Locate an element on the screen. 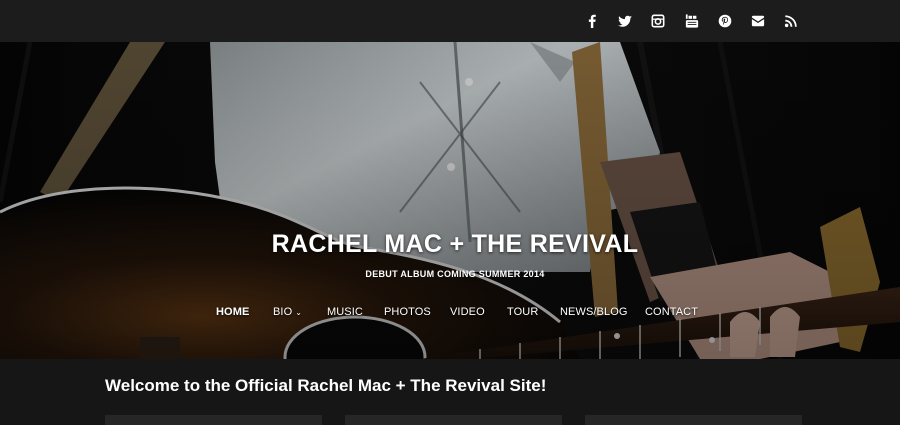 The height and width of the screenshot is (425, 900). nav-item-tour: TOUR is located at coordinates (522, 312).